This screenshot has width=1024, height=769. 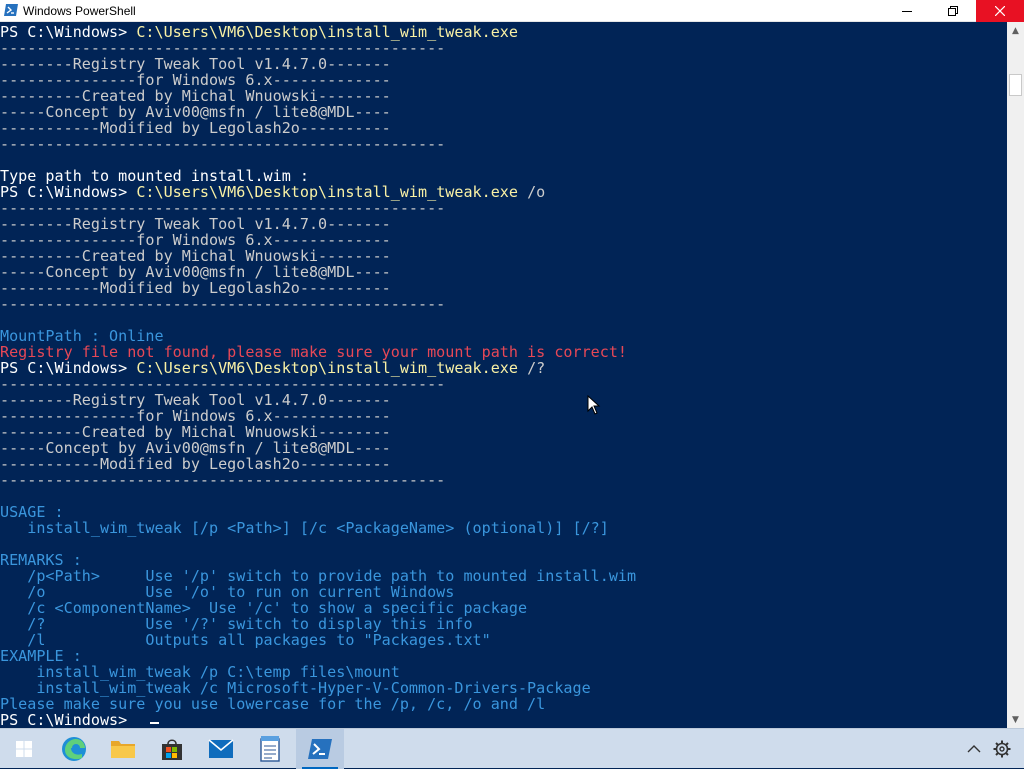 I want to click on windows-logo-icon, so click(x=24, y=749).